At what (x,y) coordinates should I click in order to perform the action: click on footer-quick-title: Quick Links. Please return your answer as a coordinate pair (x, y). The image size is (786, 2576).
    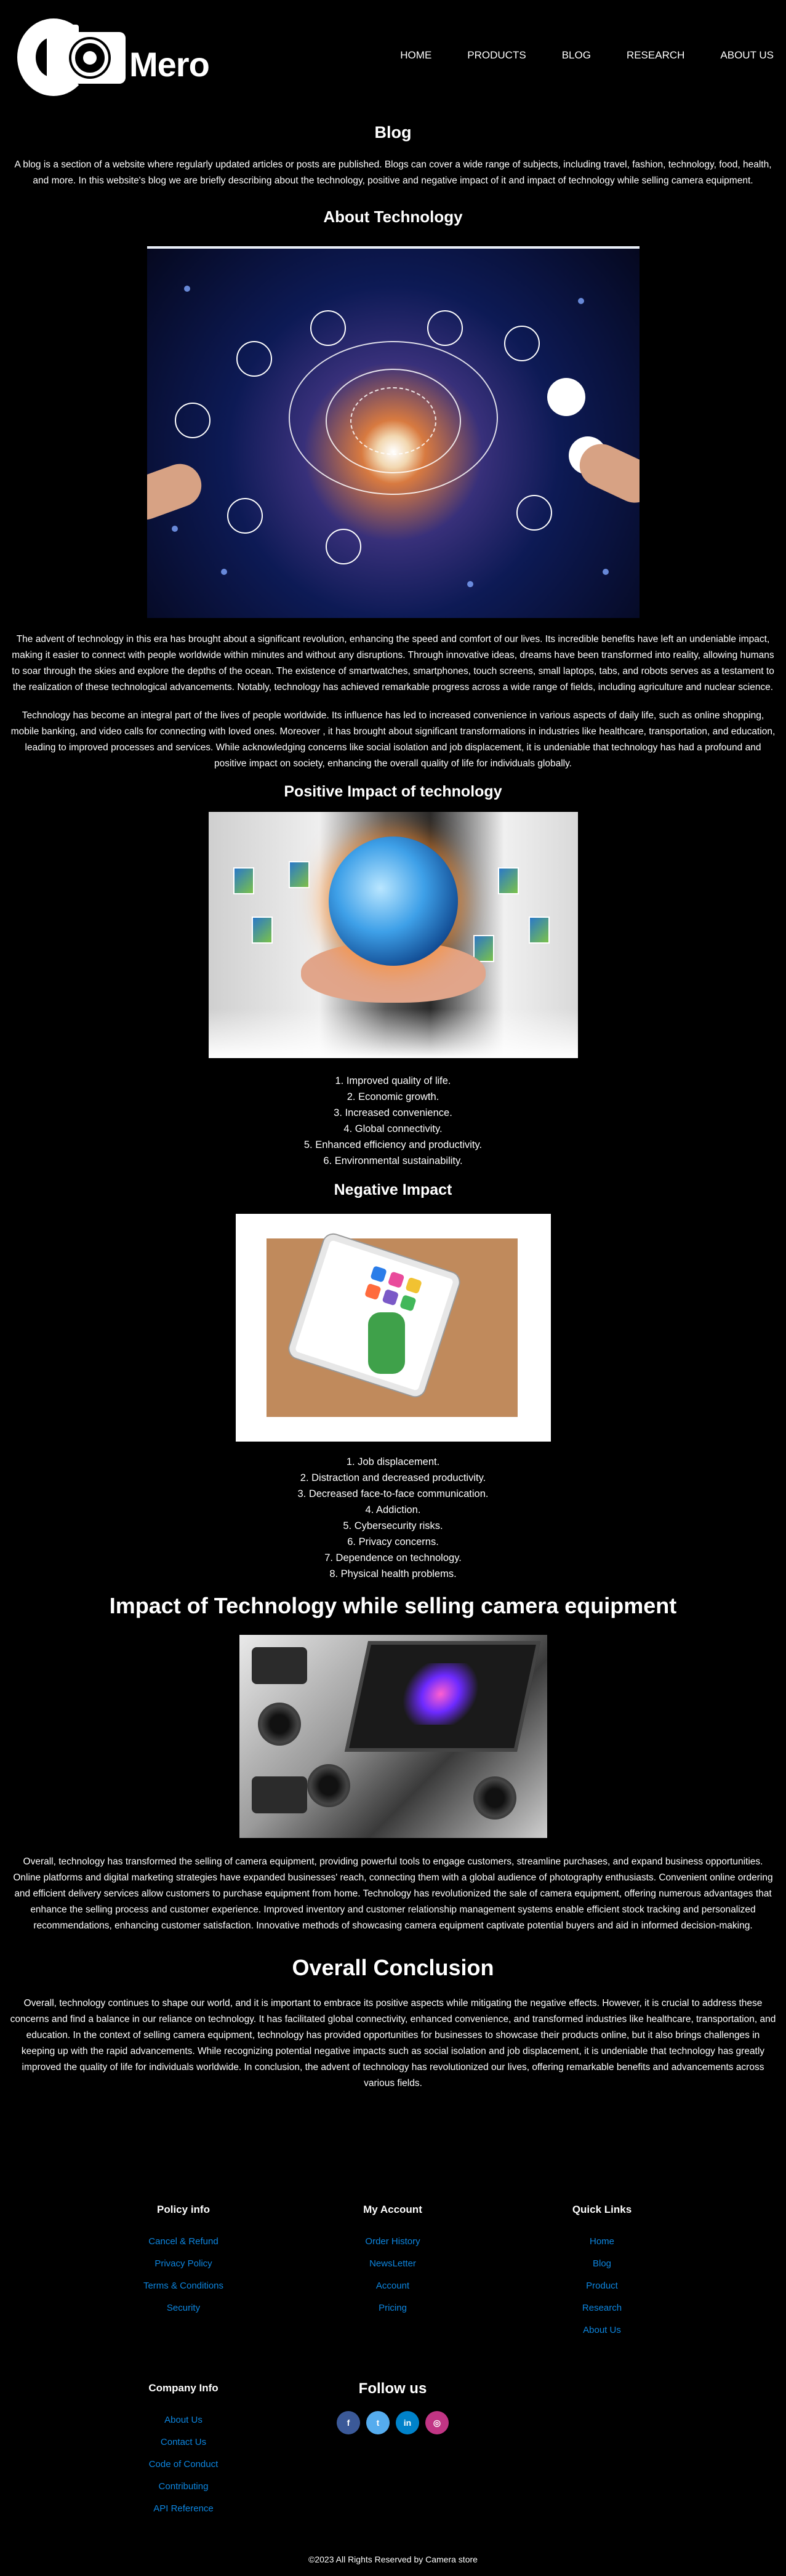
    Looking at the image, I should click on (602, 2209).